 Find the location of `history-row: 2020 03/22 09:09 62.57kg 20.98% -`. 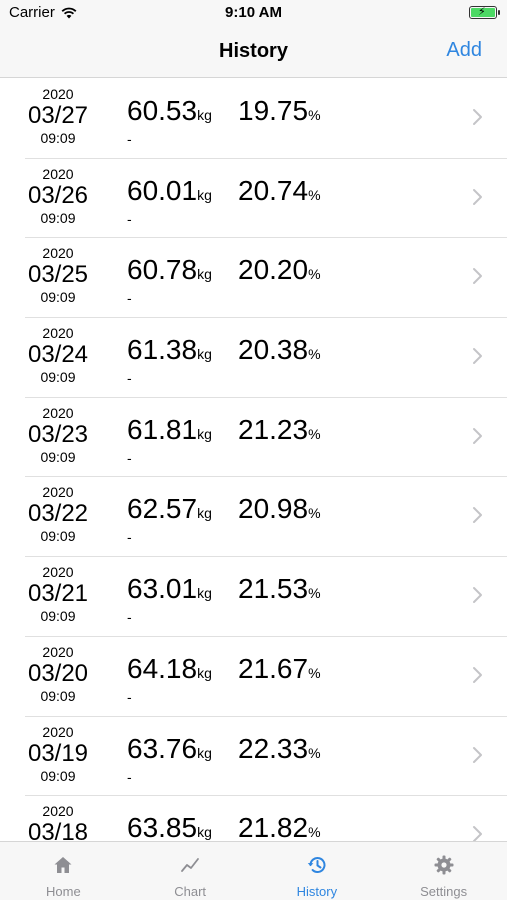

history-row: 2020 03/22 09:09 62.57kg 20.98% - is located at coordinates (253, 517).